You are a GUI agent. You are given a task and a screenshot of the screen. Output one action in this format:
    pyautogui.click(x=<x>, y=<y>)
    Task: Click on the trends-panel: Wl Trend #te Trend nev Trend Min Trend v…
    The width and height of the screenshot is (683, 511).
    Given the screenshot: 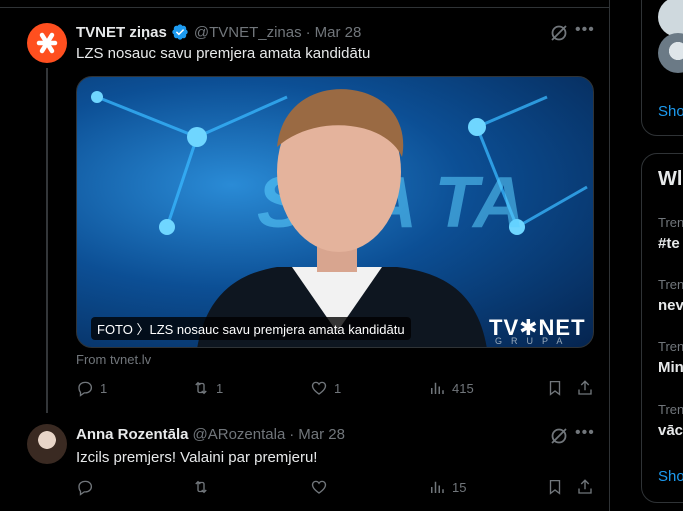 What is the action you would take?
    pyautogui.click(x=662, y=328)
    